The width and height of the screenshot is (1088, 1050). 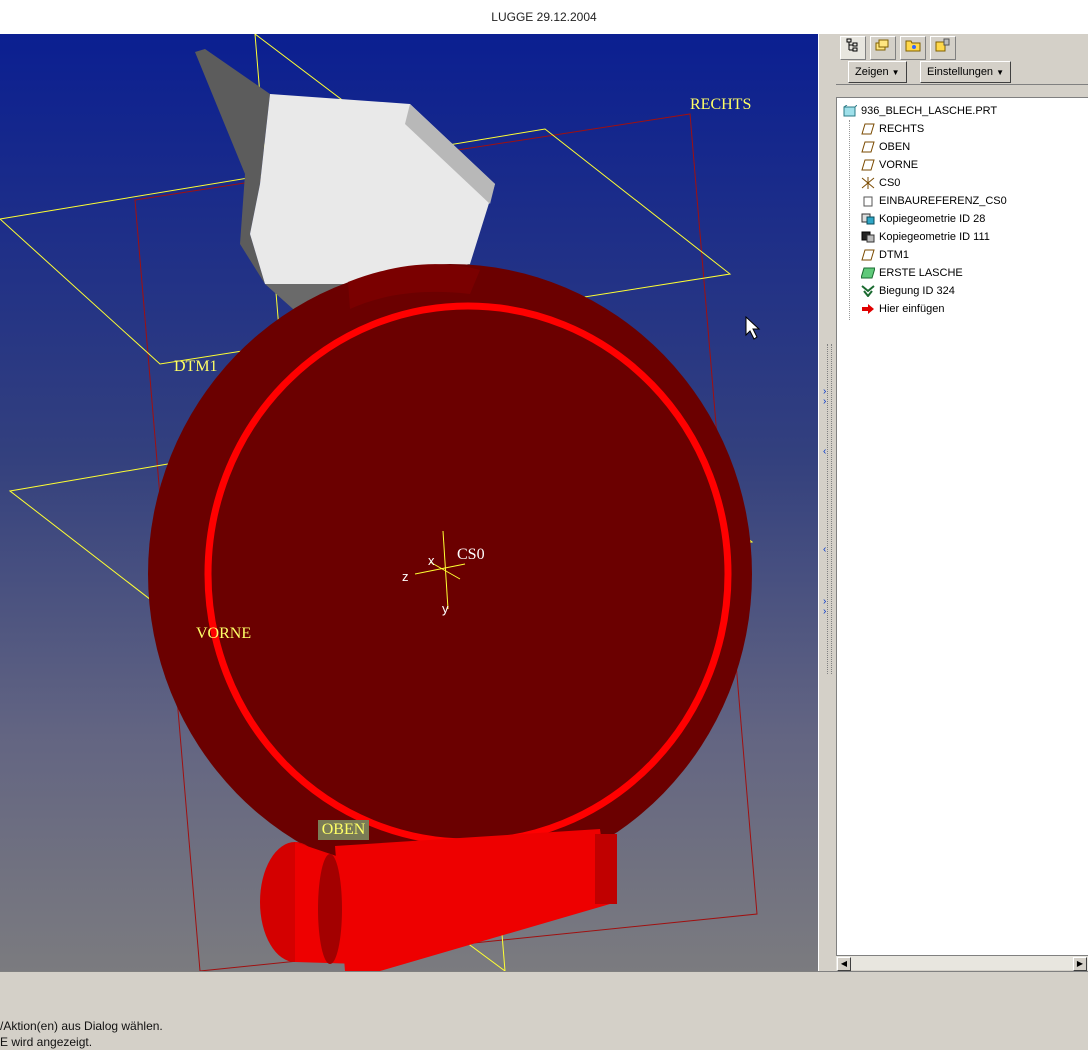 I want to click on clamp-base, so click(x=438, y=900).